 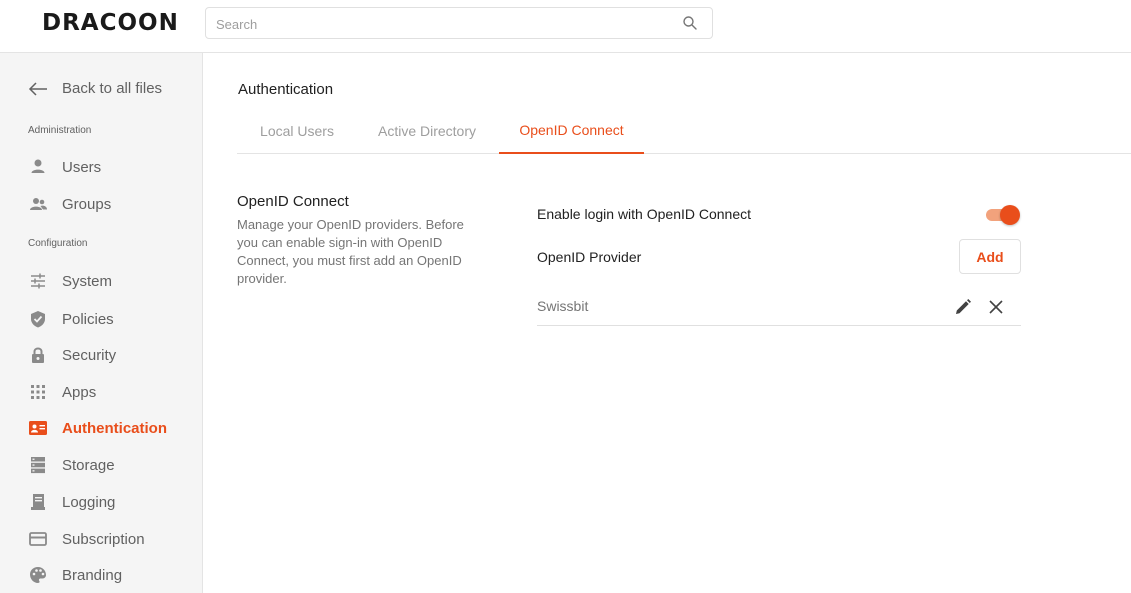 What do you see at coordinates (112, 88) in the screenshot?
I see `back-label: Back to all files` at bounding box center [112, 88].